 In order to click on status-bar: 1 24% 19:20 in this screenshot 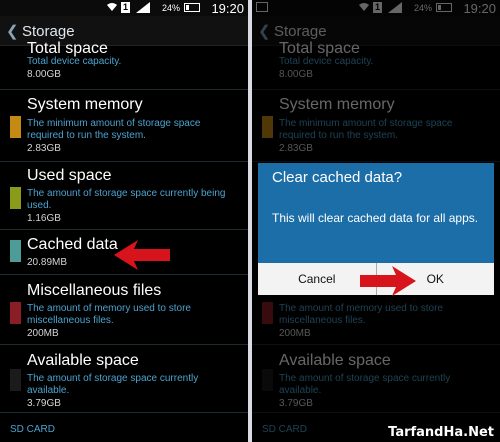, I will do `click(124, 8)`.